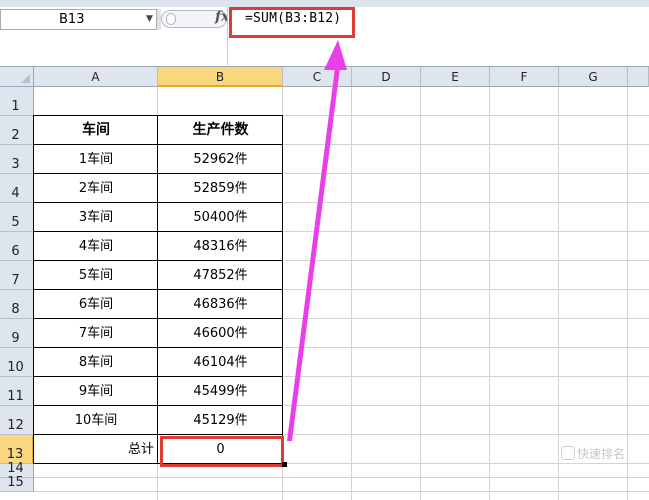 The image size is (649, 500). Describe the element at coordinates (15, 367) in the screenshot. I see `row-number: 10` at that location.